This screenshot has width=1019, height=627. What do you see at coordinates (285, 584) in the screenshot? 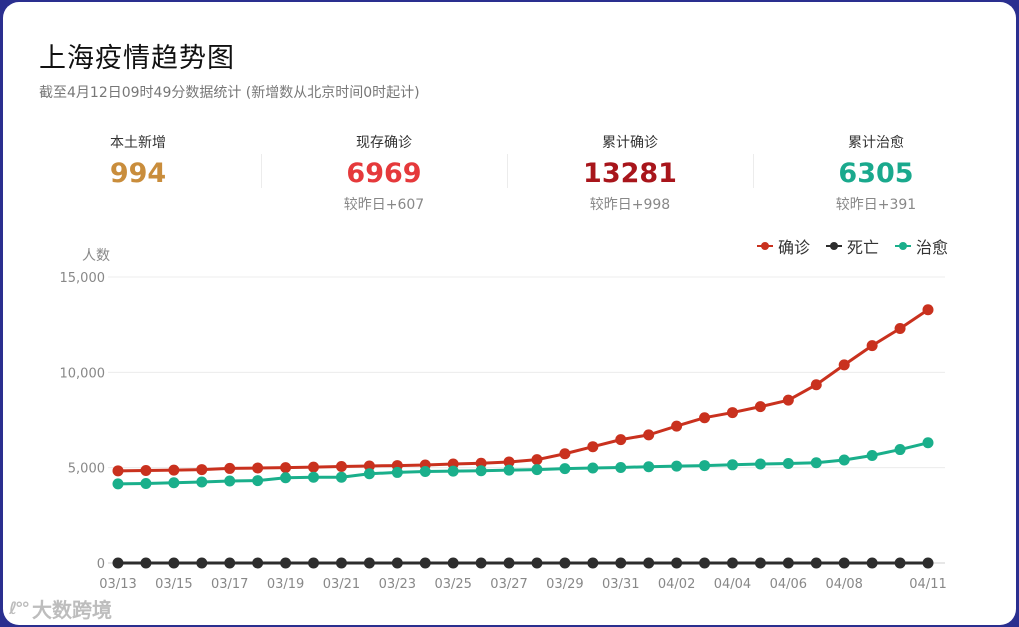
I see `x-tick-label: 03/19` at bounding box center [285, 584].